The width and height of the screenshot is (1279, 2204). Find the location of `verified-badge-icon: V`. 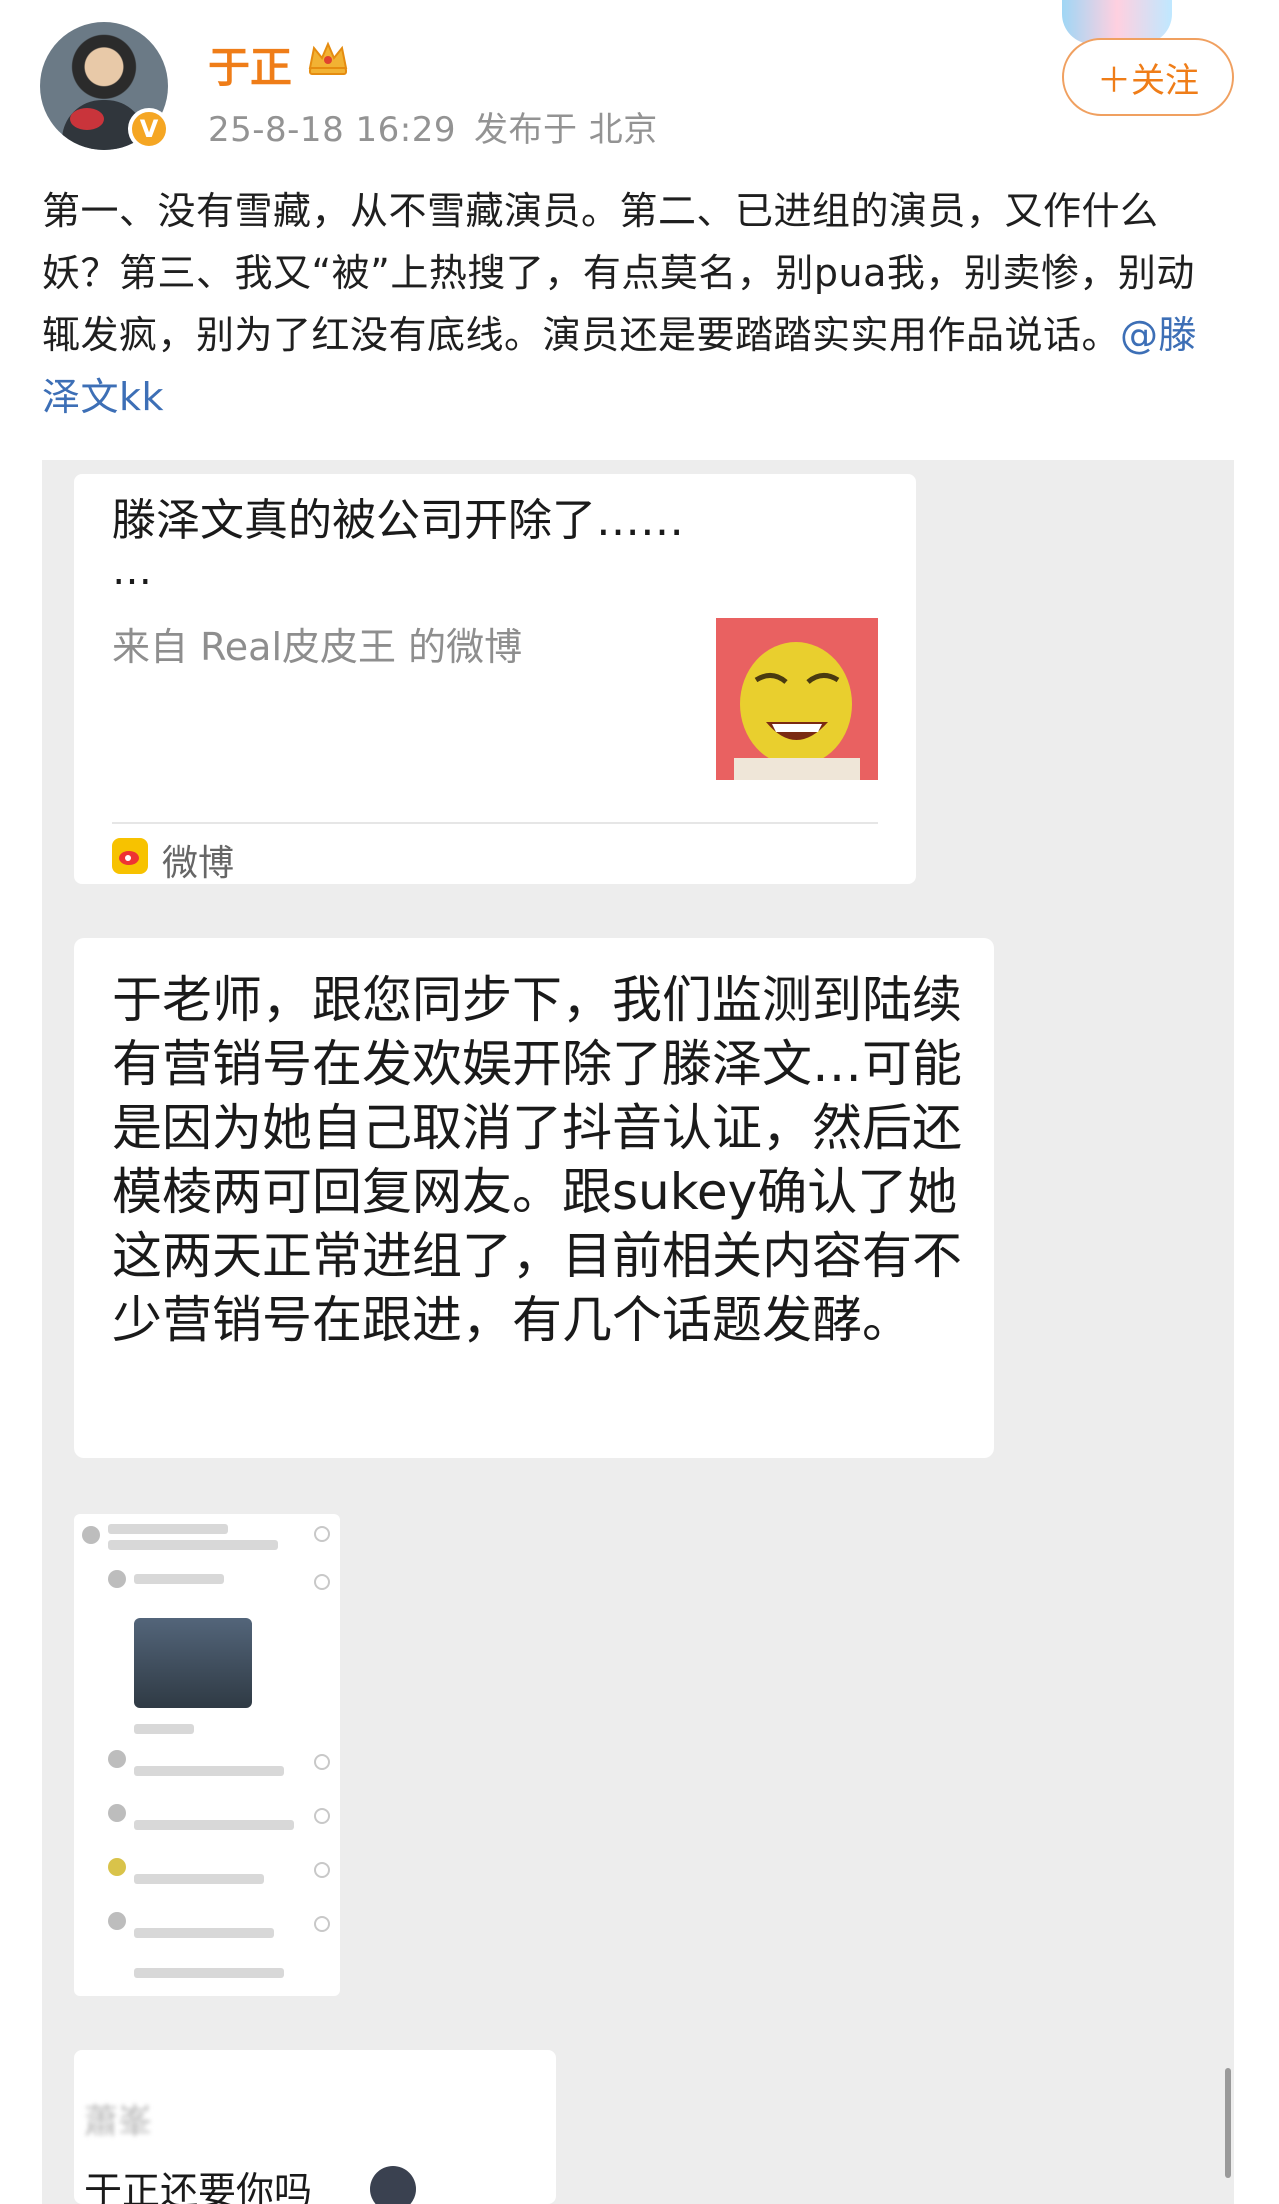

verified-badge-icon: V is located at coordinates (149, 129).